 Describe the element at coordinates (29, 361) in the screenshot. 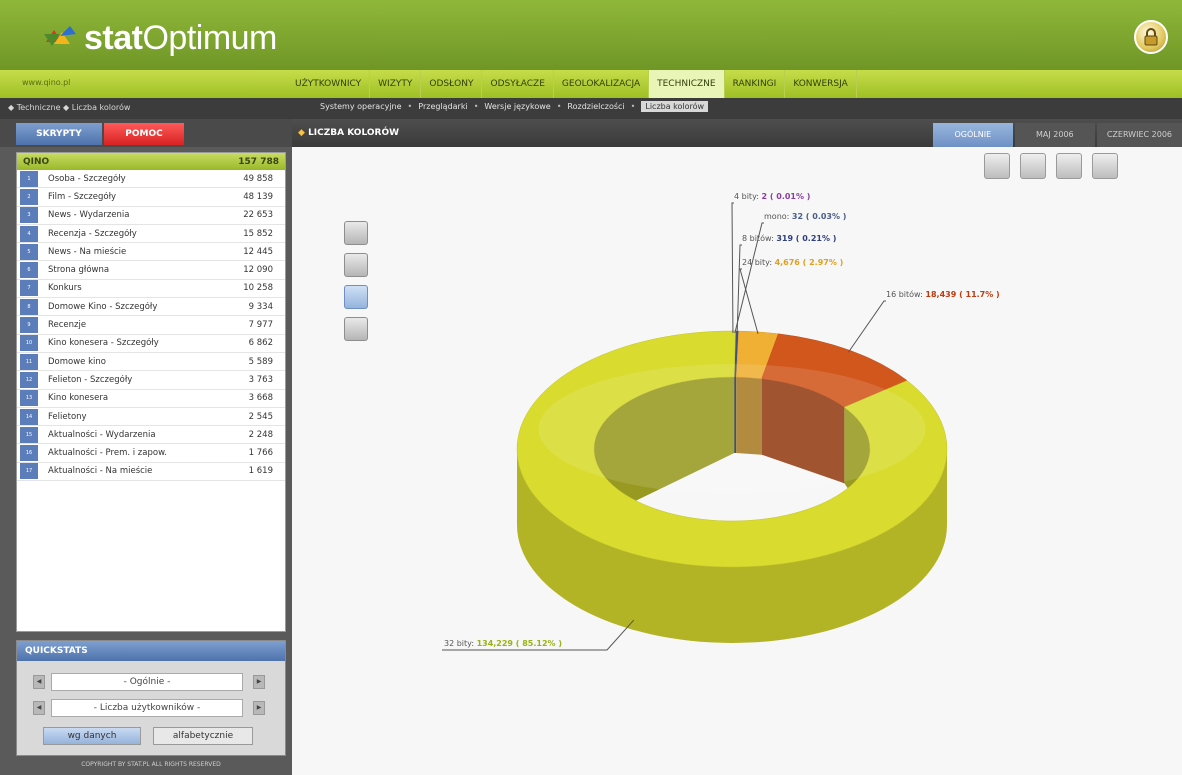

I see `rank-badge: 11` at that location.